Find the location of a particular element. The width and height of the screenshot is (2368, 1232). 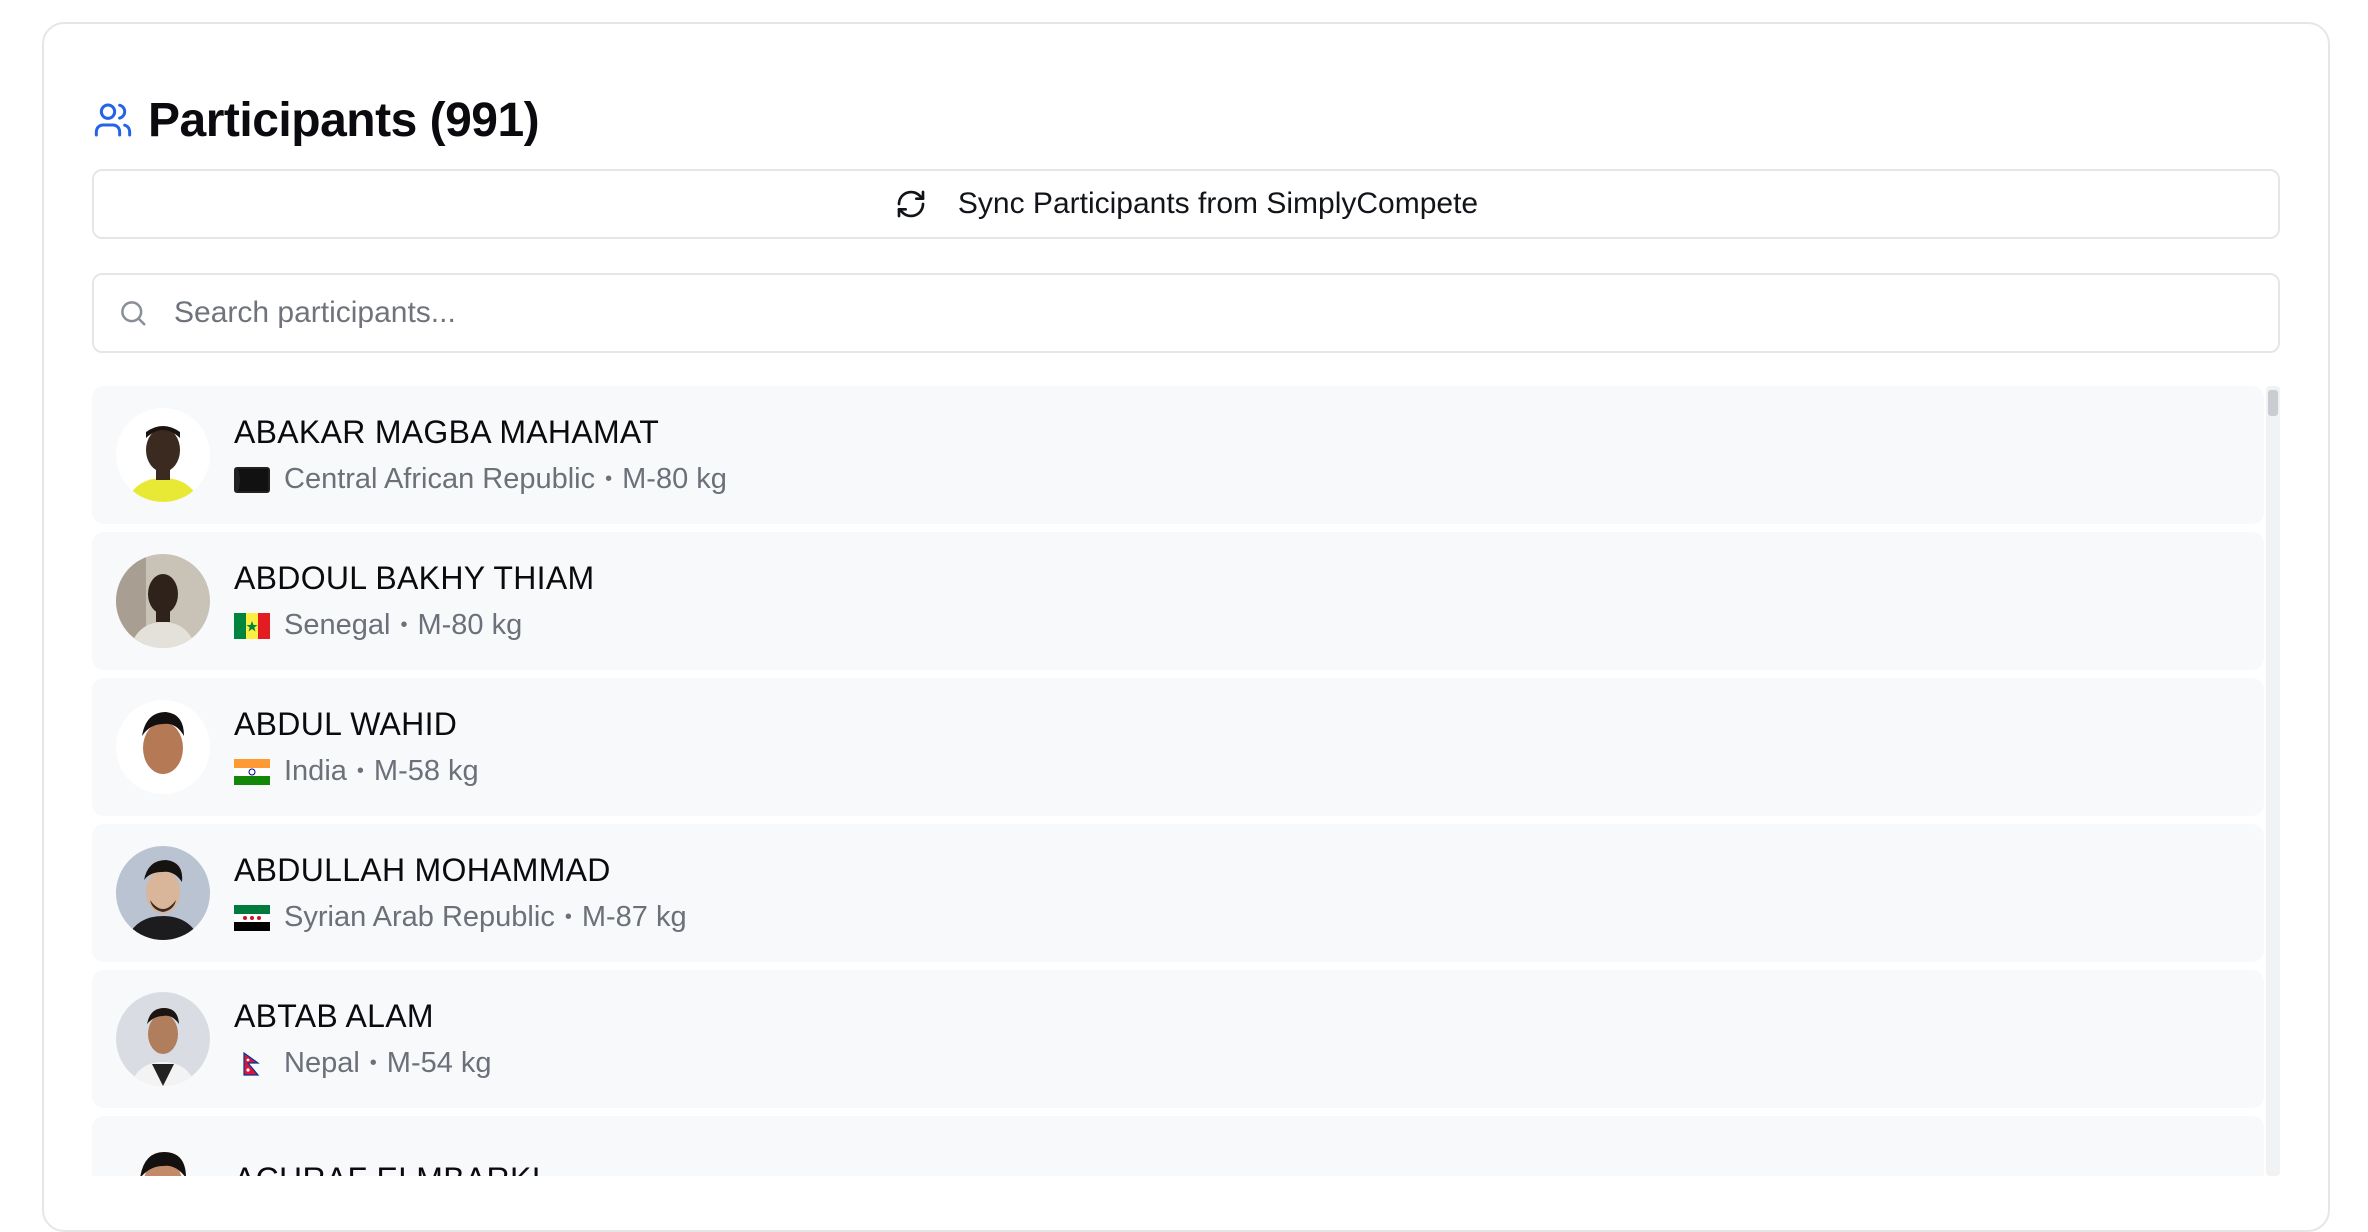

participant-country: Syrian Arab Republic is located at coordinates (419, 917).